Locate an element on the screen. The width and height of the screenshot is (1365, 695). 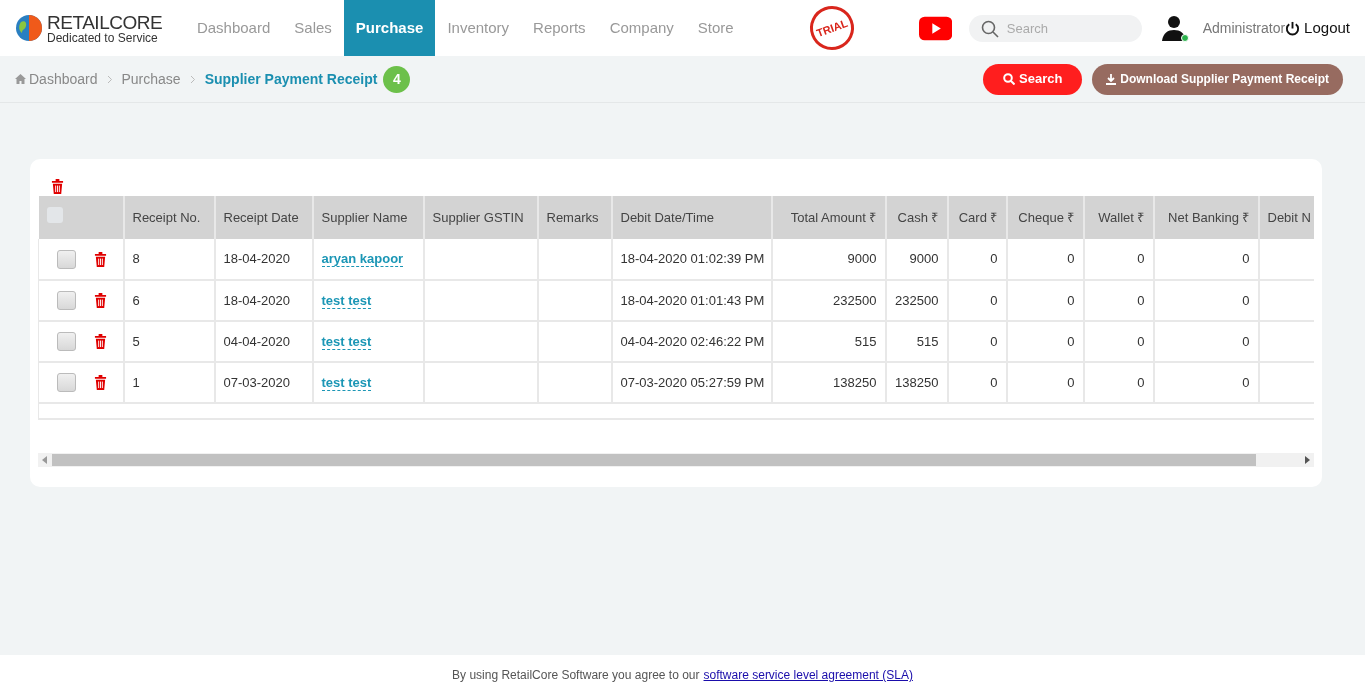
column-header: Cash ₹ is located at coordinates (916, 217).